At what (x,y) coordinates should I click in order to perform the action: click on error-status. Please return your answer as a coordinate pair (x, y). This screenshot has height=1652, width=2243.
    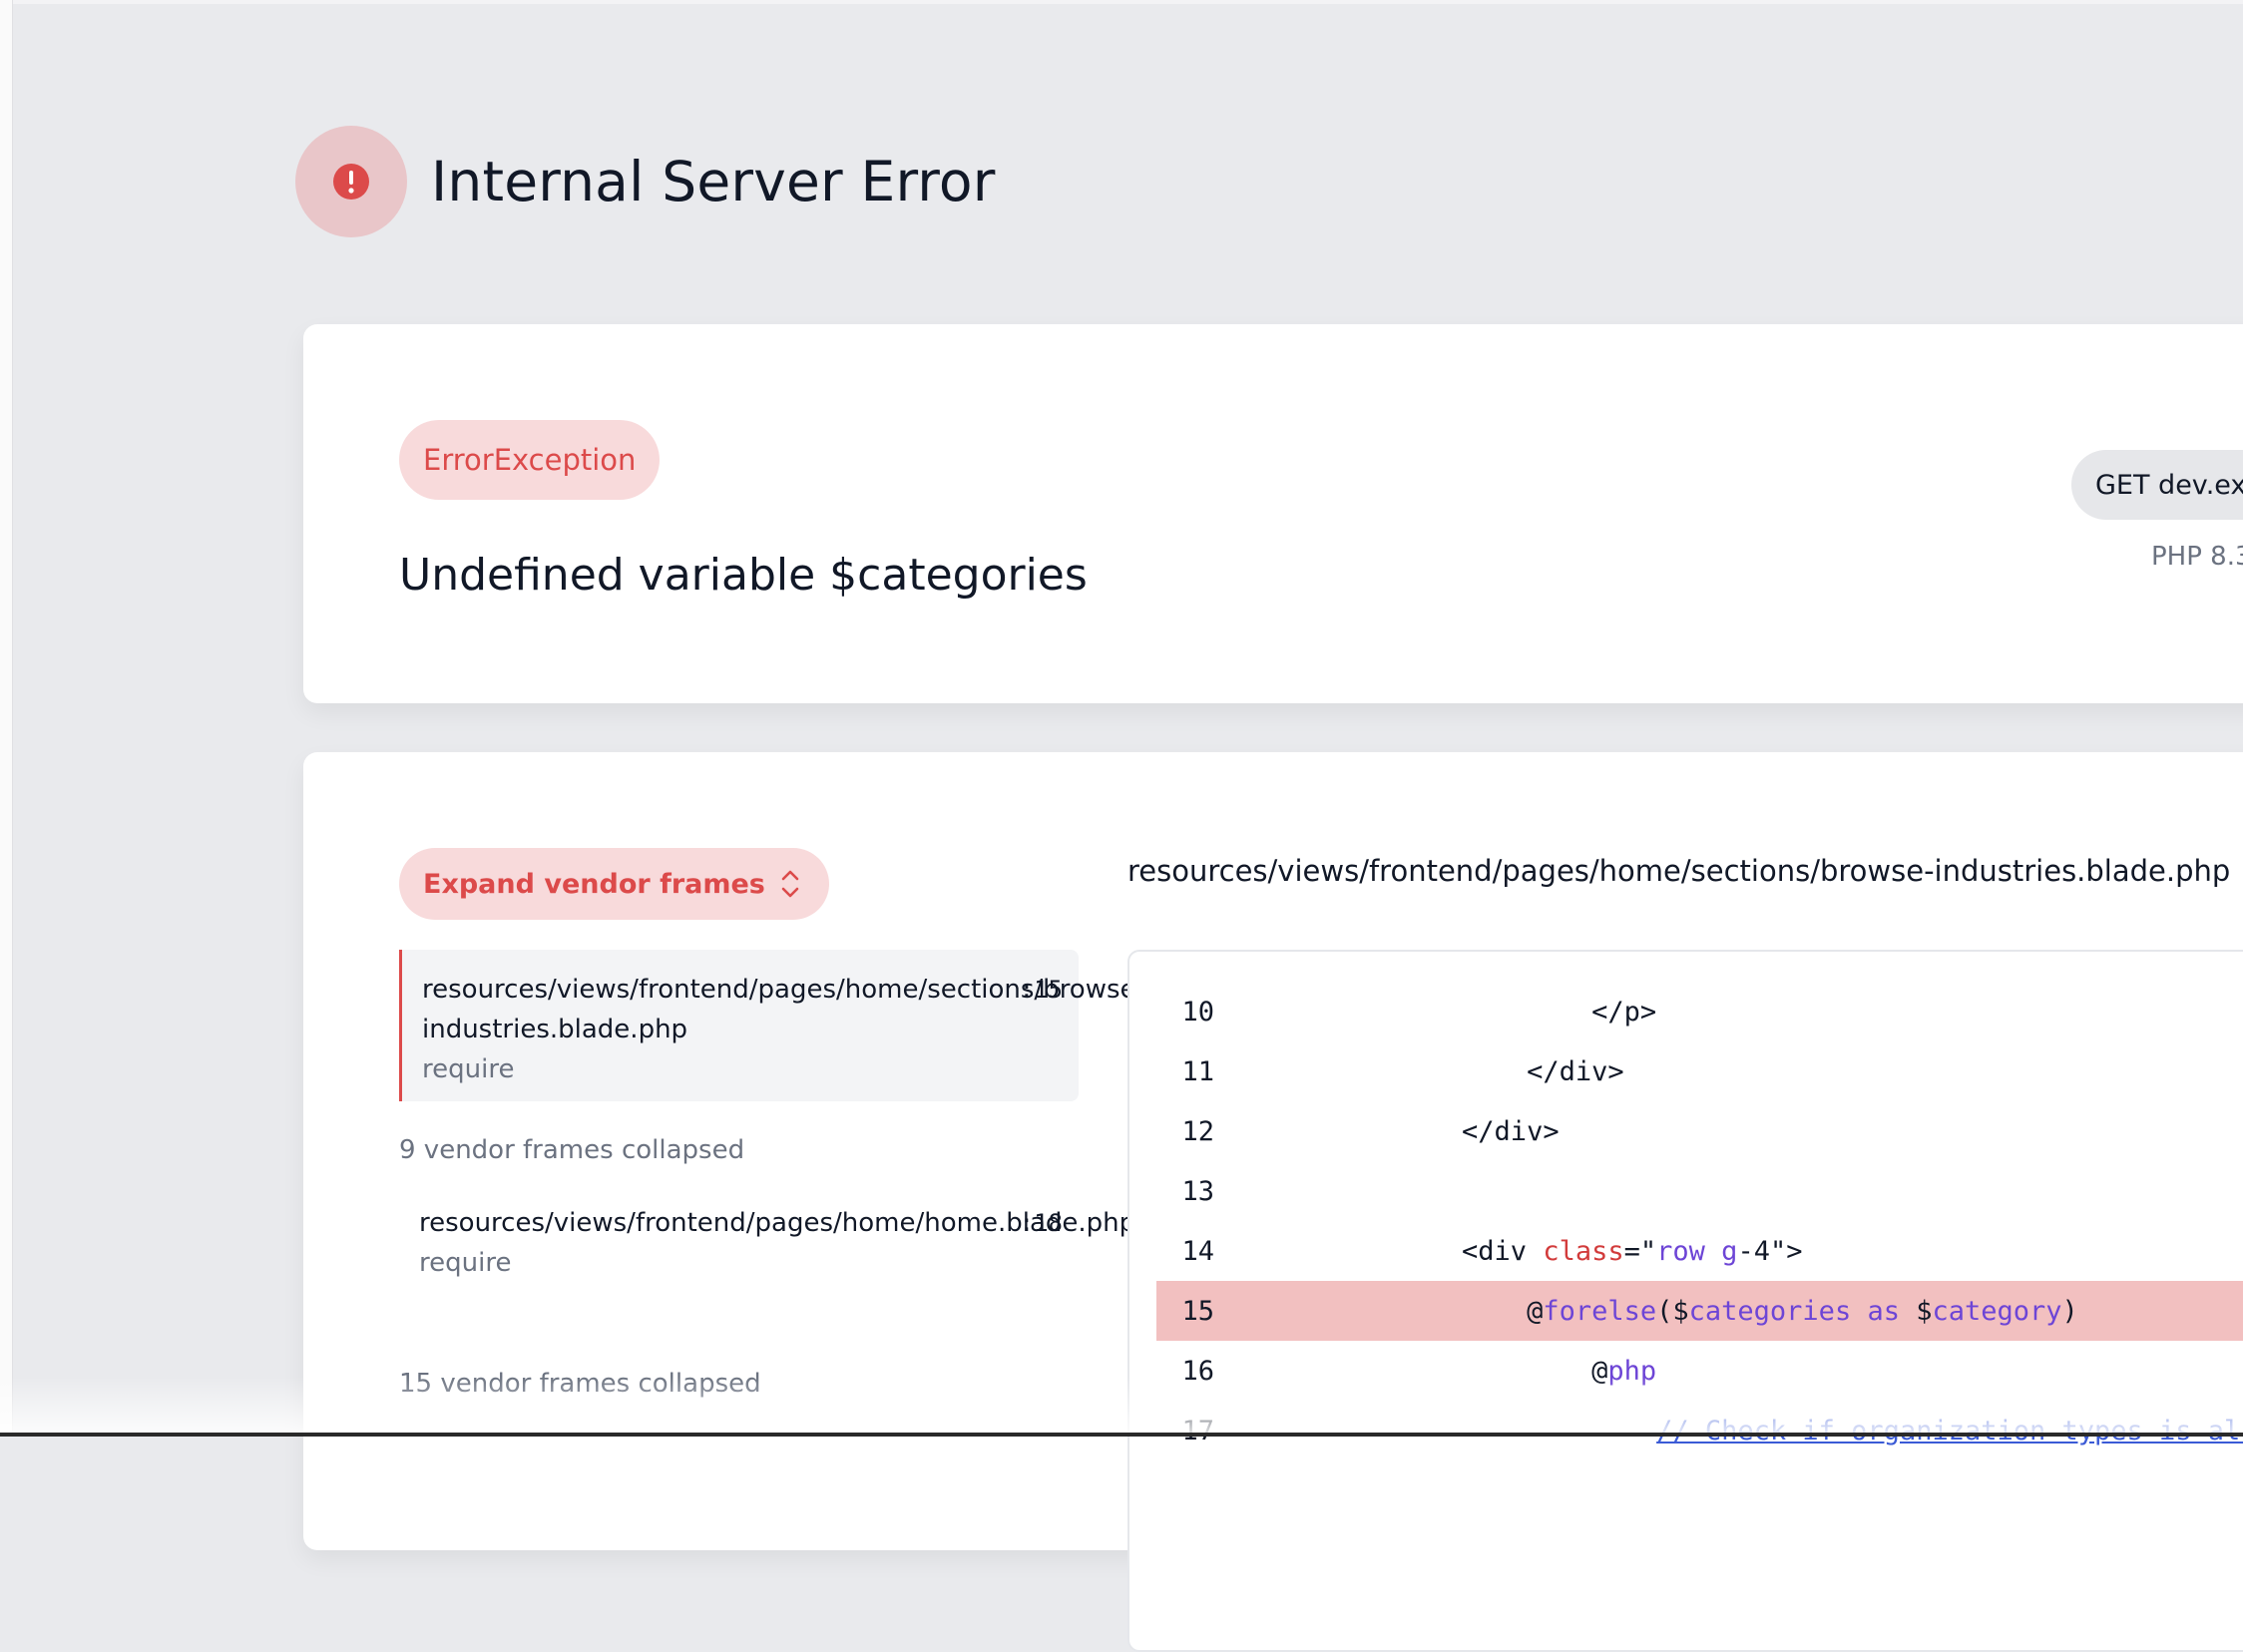
    Looking at the image, I should click on (351, 181).